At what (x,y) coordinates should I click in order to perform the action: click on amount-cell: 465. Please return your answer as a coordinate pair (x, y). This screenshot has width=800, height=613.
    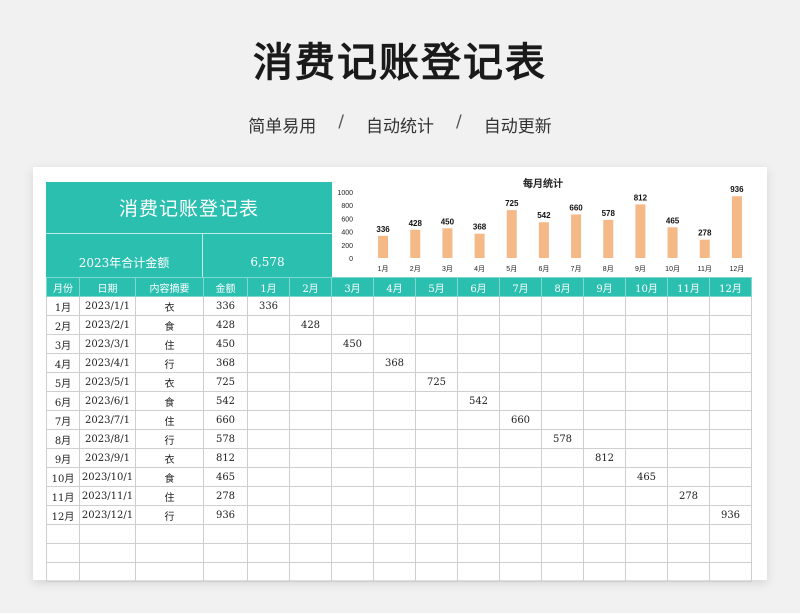
    Looking at the image, I should click on (225, 477).